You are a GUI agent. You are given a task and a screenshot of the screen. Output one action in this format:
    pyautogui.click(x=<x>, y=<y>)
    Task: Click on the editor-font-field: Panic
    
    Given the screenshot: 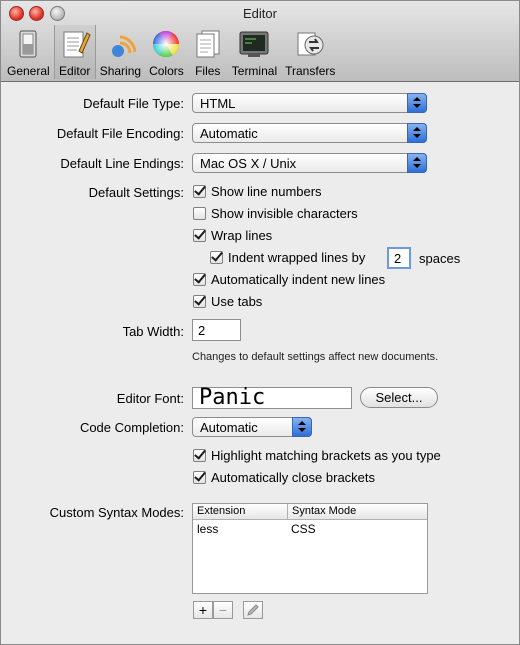 What is the action you would take?
    pyautogui.click(x=272, y=397)
    